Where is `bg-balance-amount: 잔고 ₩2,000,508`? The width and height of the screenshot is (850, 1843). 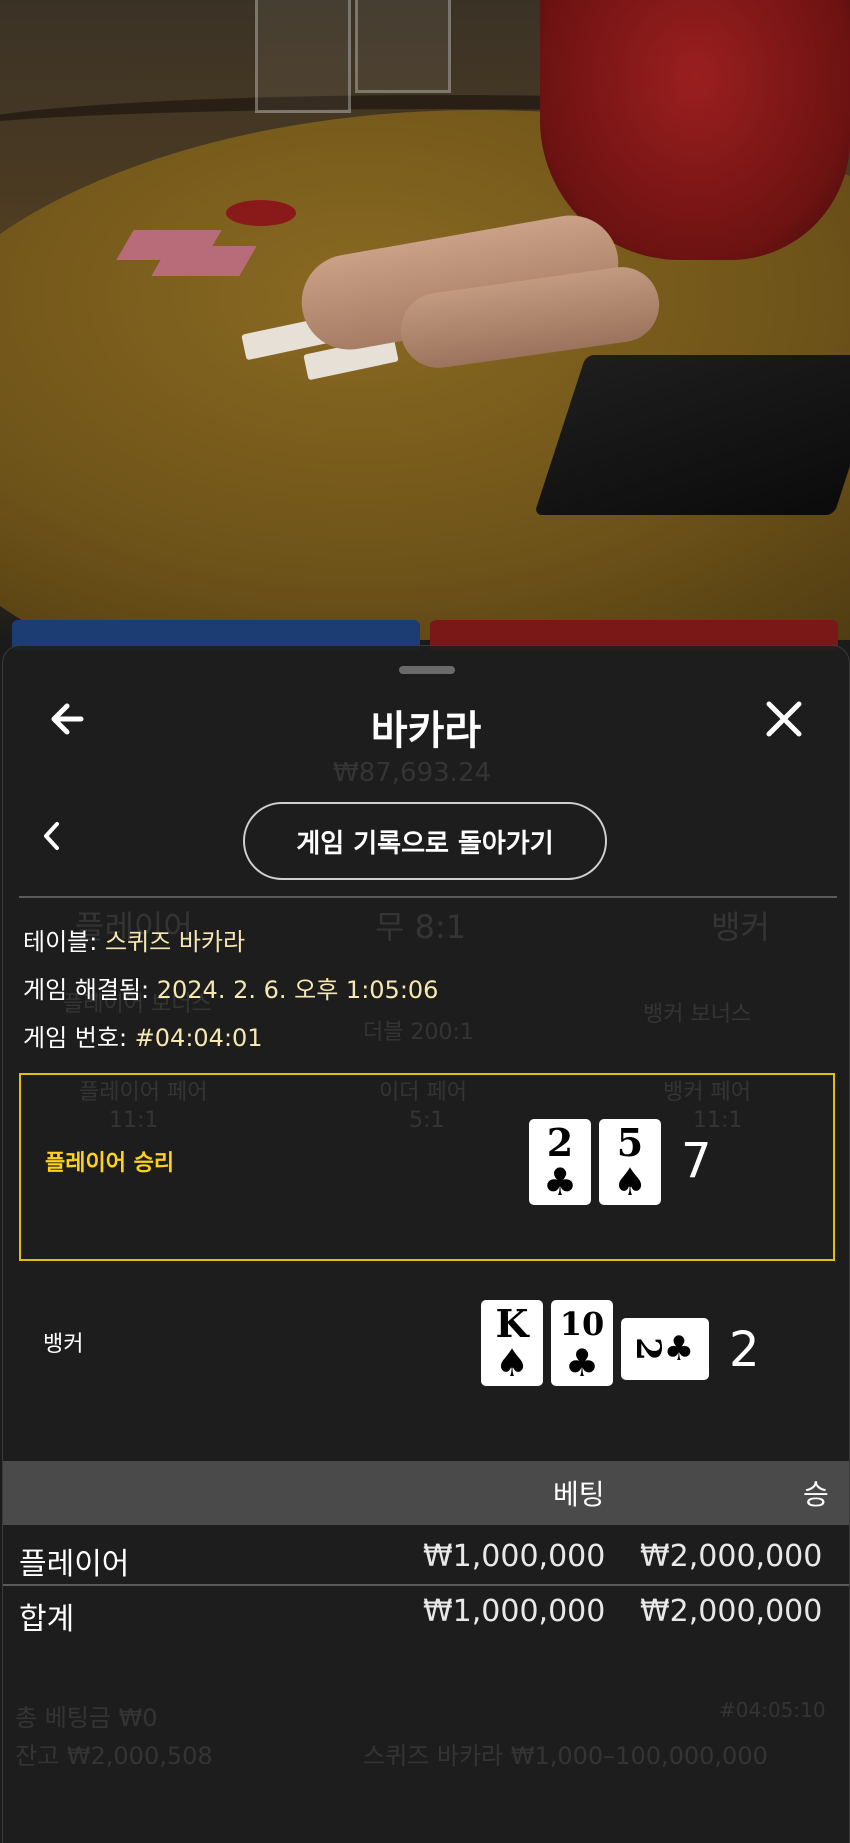 bg-balance-amount: 잔고 ₩2,000,508 is located at coordinates (114, 1756).